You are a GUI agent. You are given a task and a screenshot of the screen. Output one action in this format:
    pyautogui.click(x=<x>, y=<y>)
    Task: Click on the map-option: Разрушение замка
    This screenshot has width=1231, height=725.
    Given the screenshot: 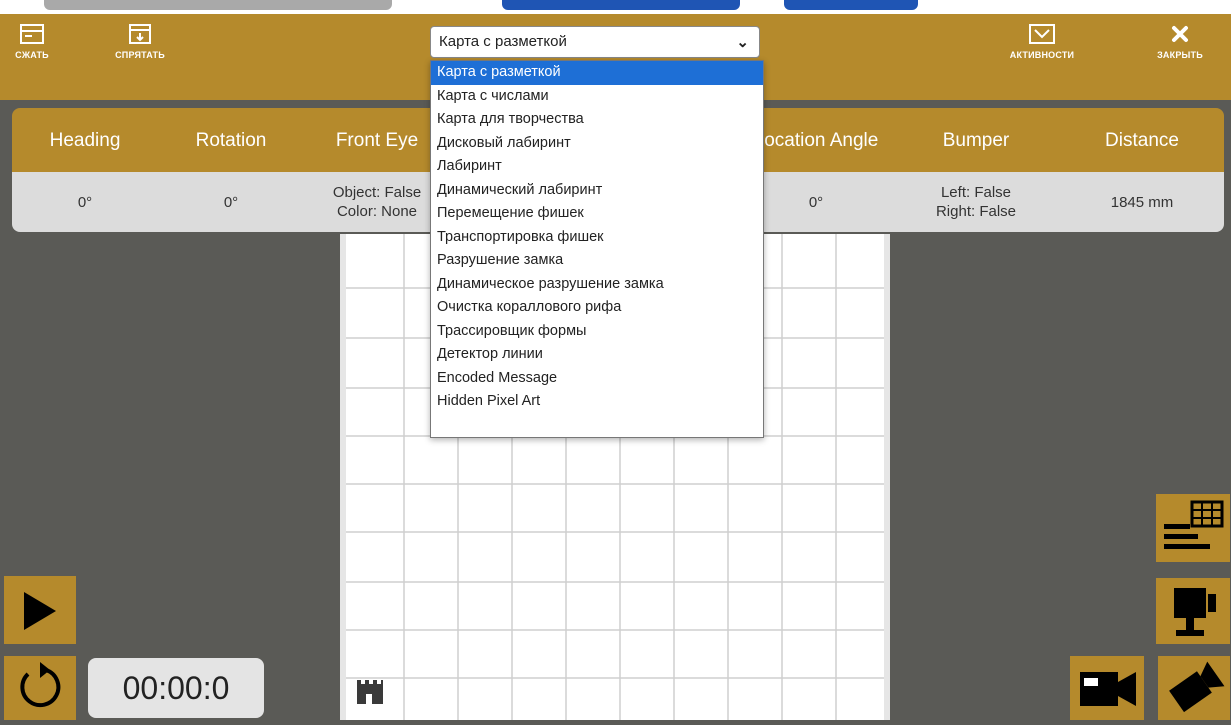 What is the action you would take?
    pyautogui.click(x=597, y=261)
    